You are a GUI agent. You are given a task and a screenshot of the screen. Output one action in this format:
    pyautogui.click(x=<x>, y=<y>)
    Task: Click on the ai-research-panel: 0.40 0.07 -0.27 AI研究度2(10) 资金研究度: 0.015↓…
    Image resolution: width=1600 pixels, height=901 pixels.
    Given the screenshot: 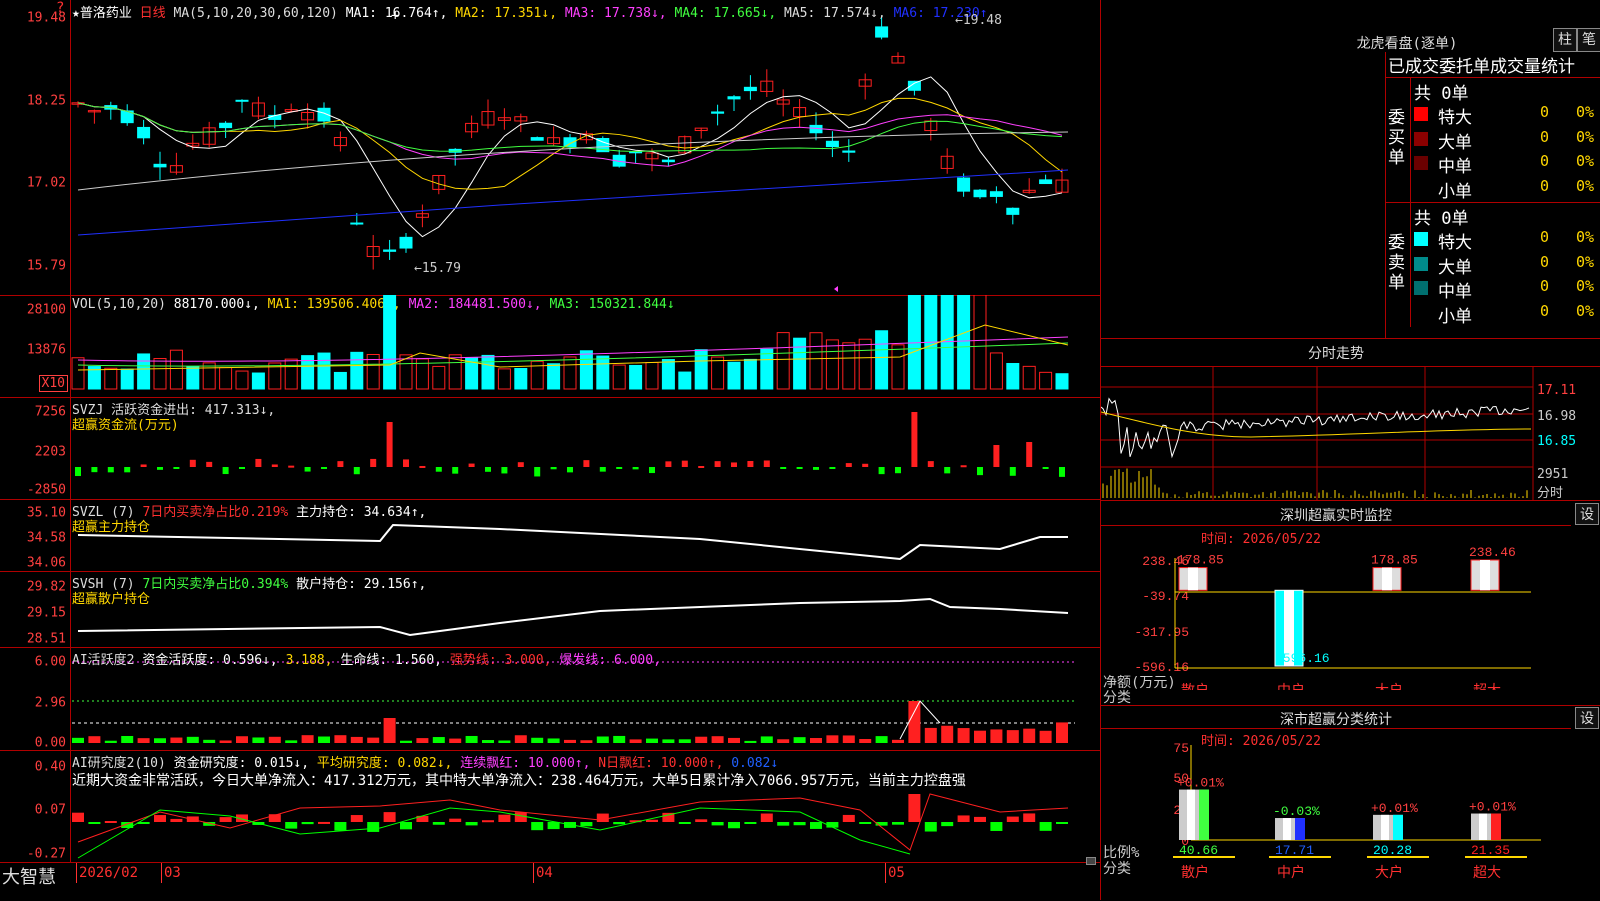 What is the action you would take?
    pyautogui.click(x=550, y=806)
    